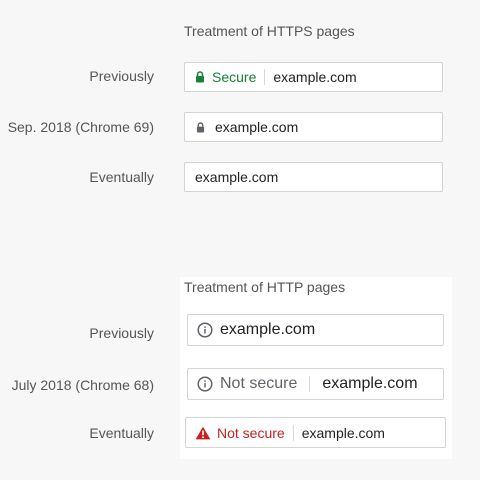 Image resolution: width=480 pixels, height=480 pixels. I want to click on https-row-label-chrome69: Sep. 2018 (Chrome 69), so click(80, 127).